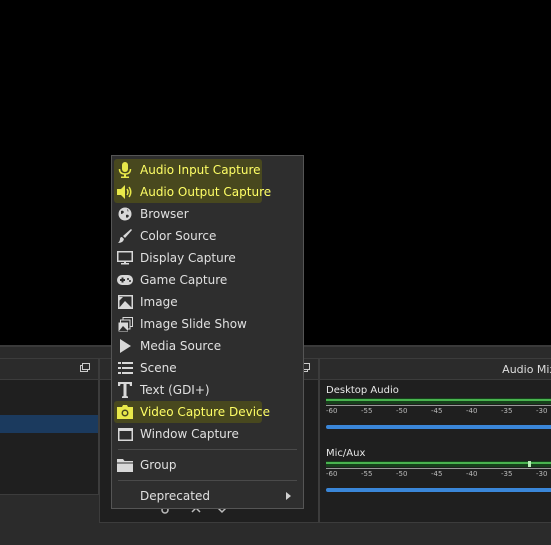 The width and height of the screenshot is (551, 545). Describe the element at coordinates (158, 368) in the screenshot. I see `menu-item-label: Scene` at that location.